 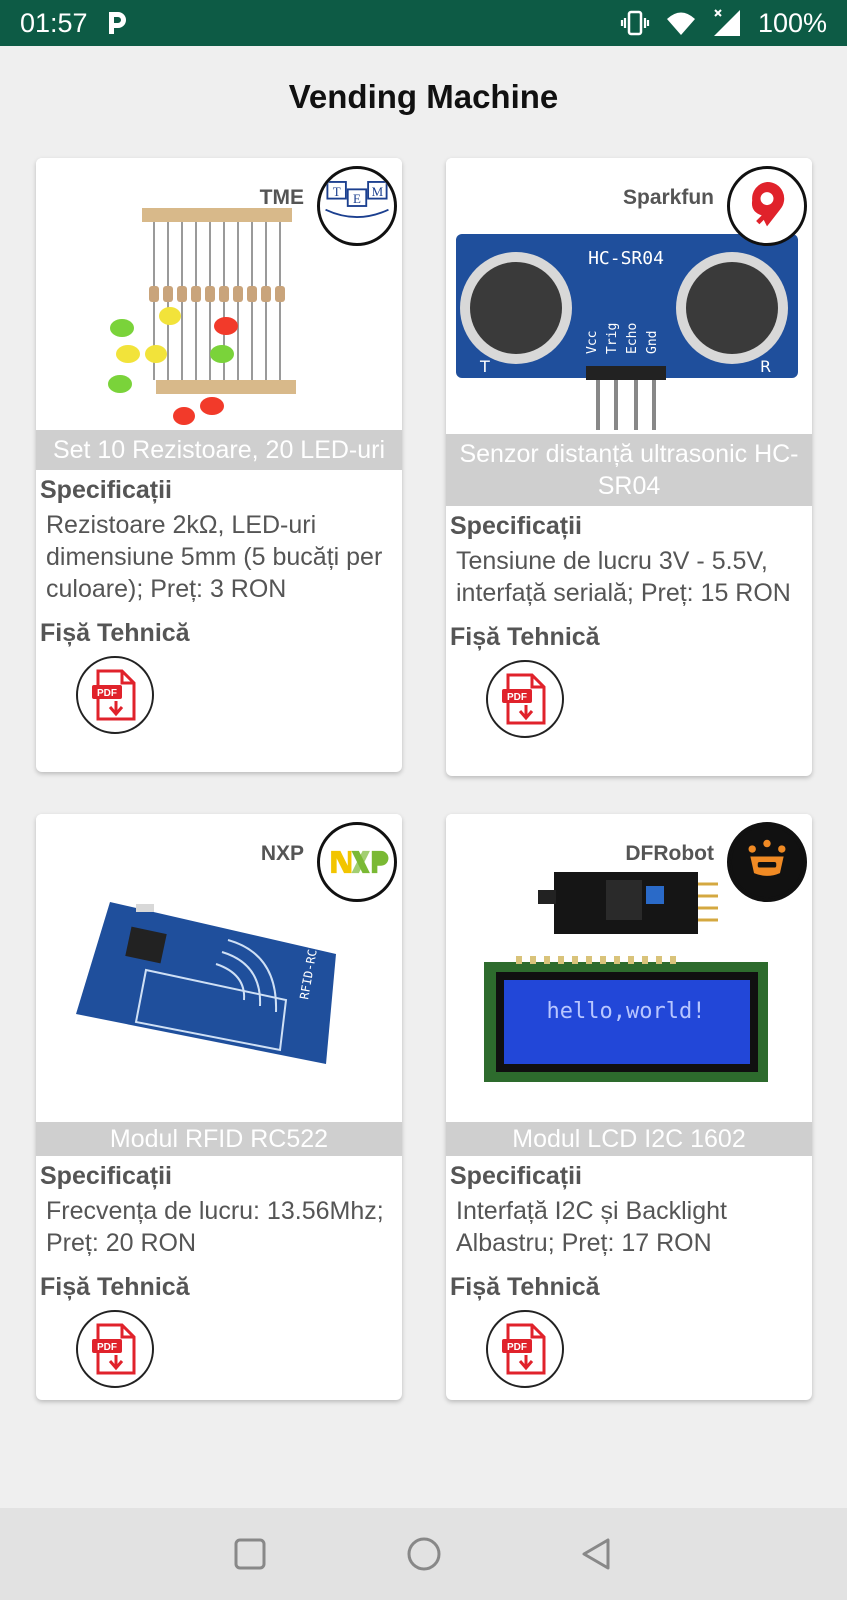 I want to click on sensor-label: HC-SR04, so click(x=626, y=258).